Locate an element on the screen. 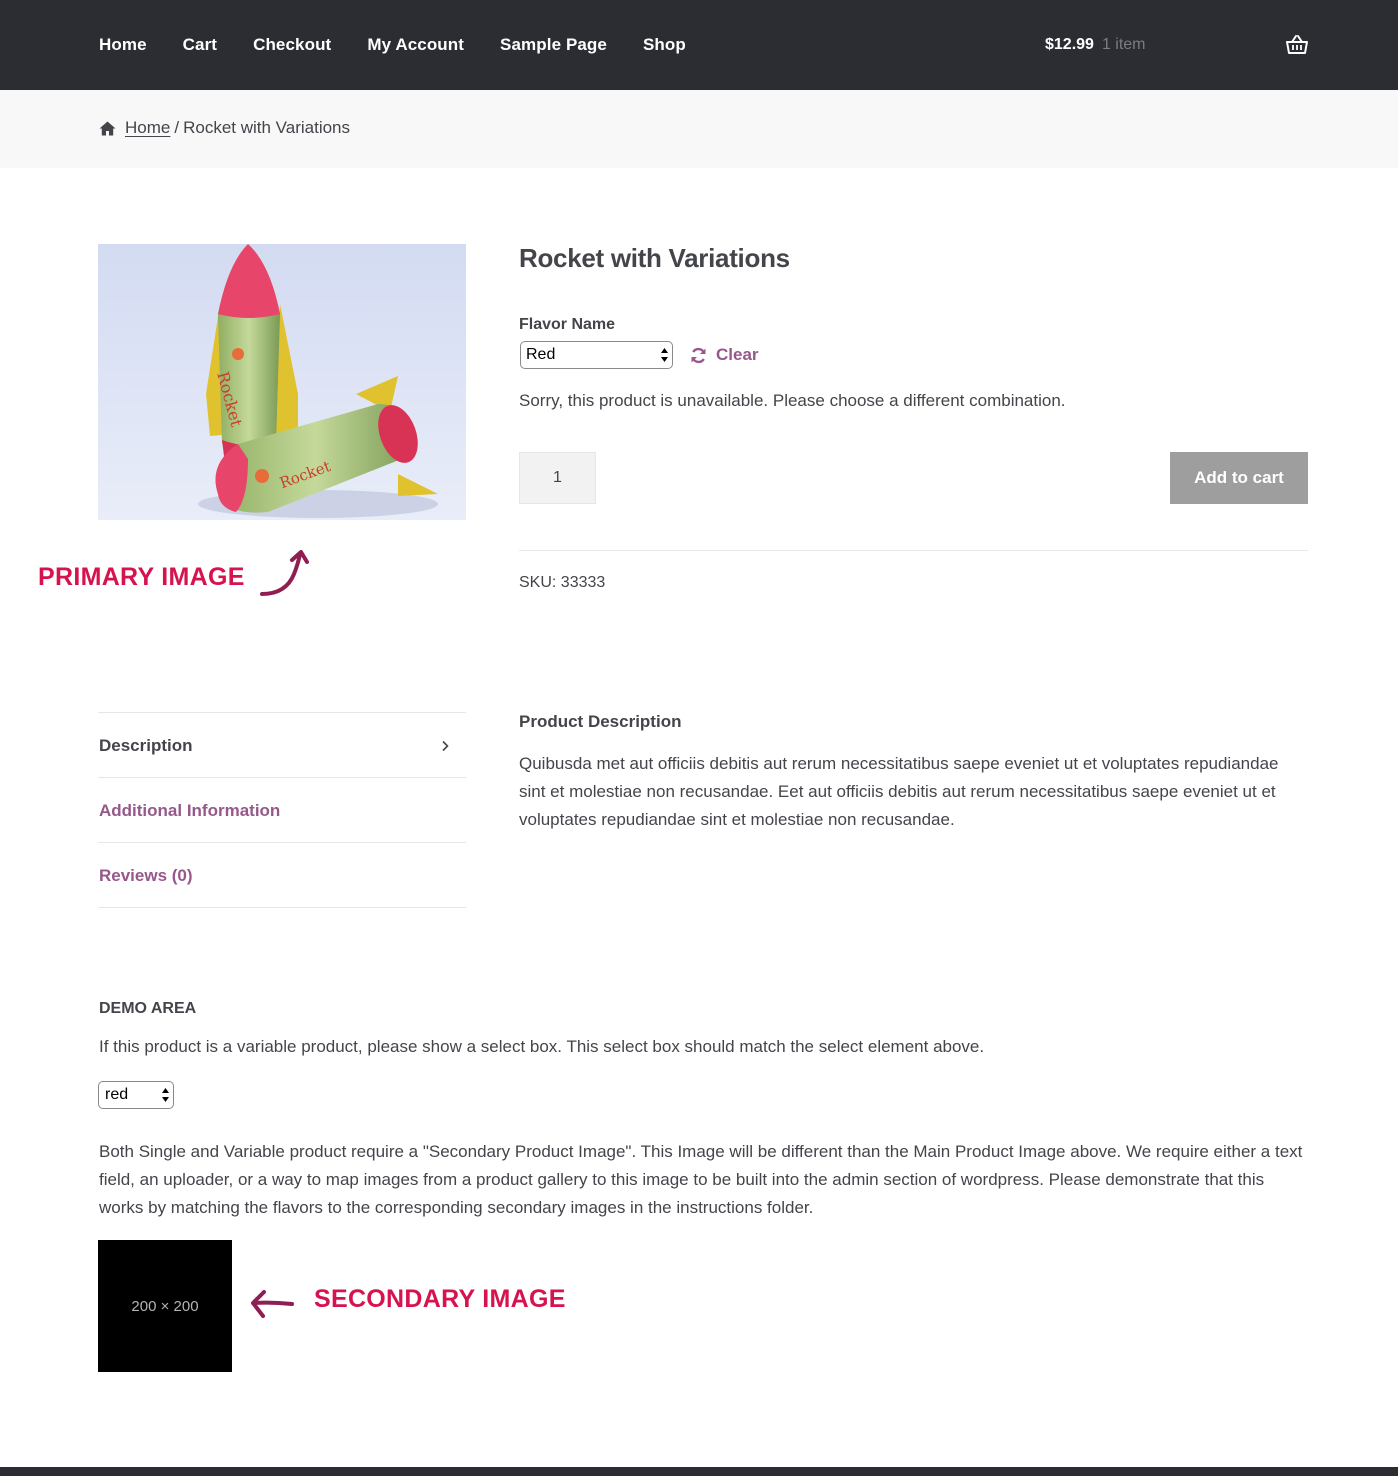  header-cart-link: $12.99 1 item is located at coordinates (1095, 45).